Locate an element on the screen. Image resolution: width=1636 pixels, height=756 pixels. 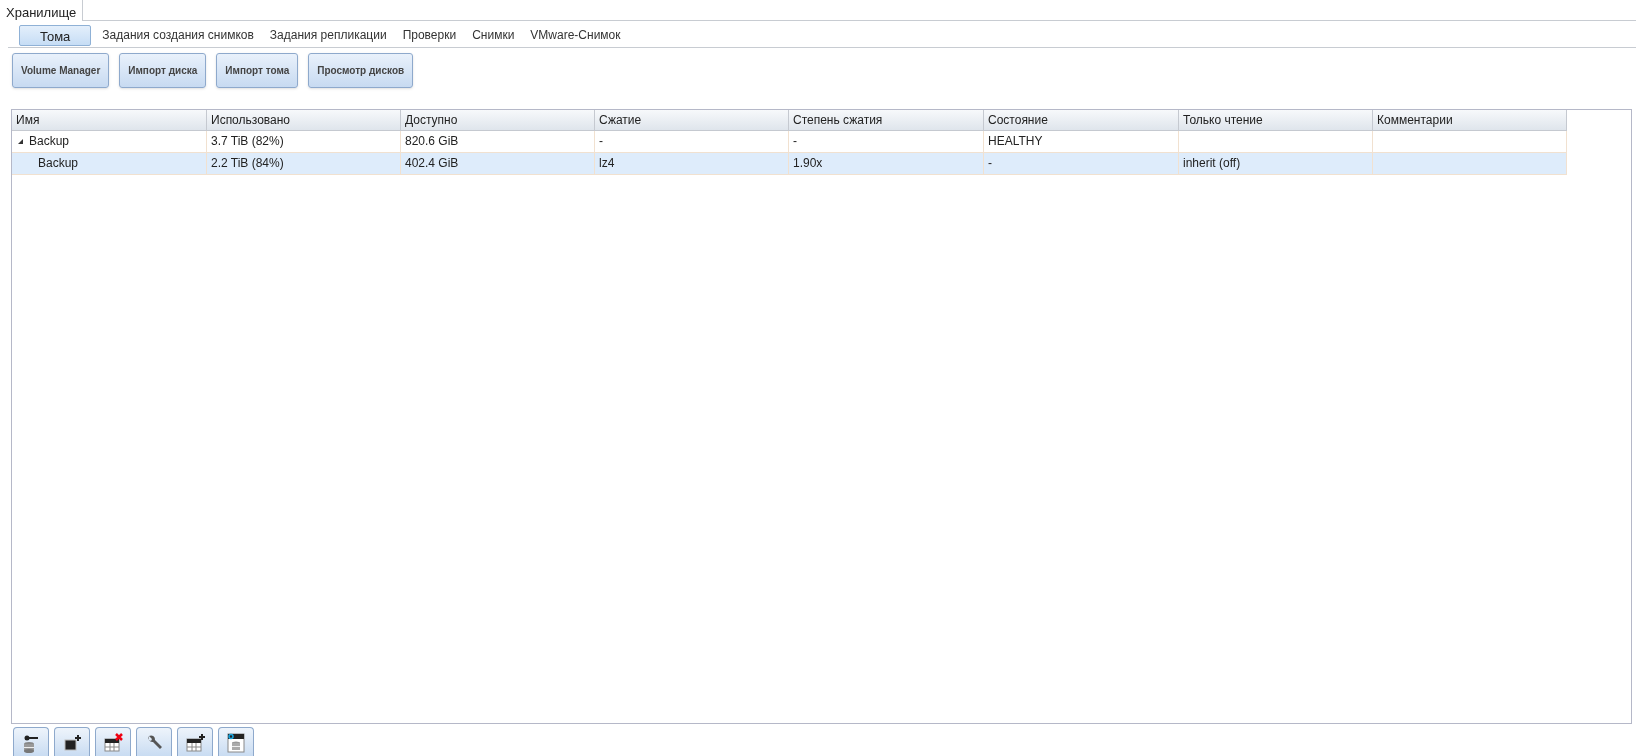
table-delete-icon is located at coordinates (113, 742).